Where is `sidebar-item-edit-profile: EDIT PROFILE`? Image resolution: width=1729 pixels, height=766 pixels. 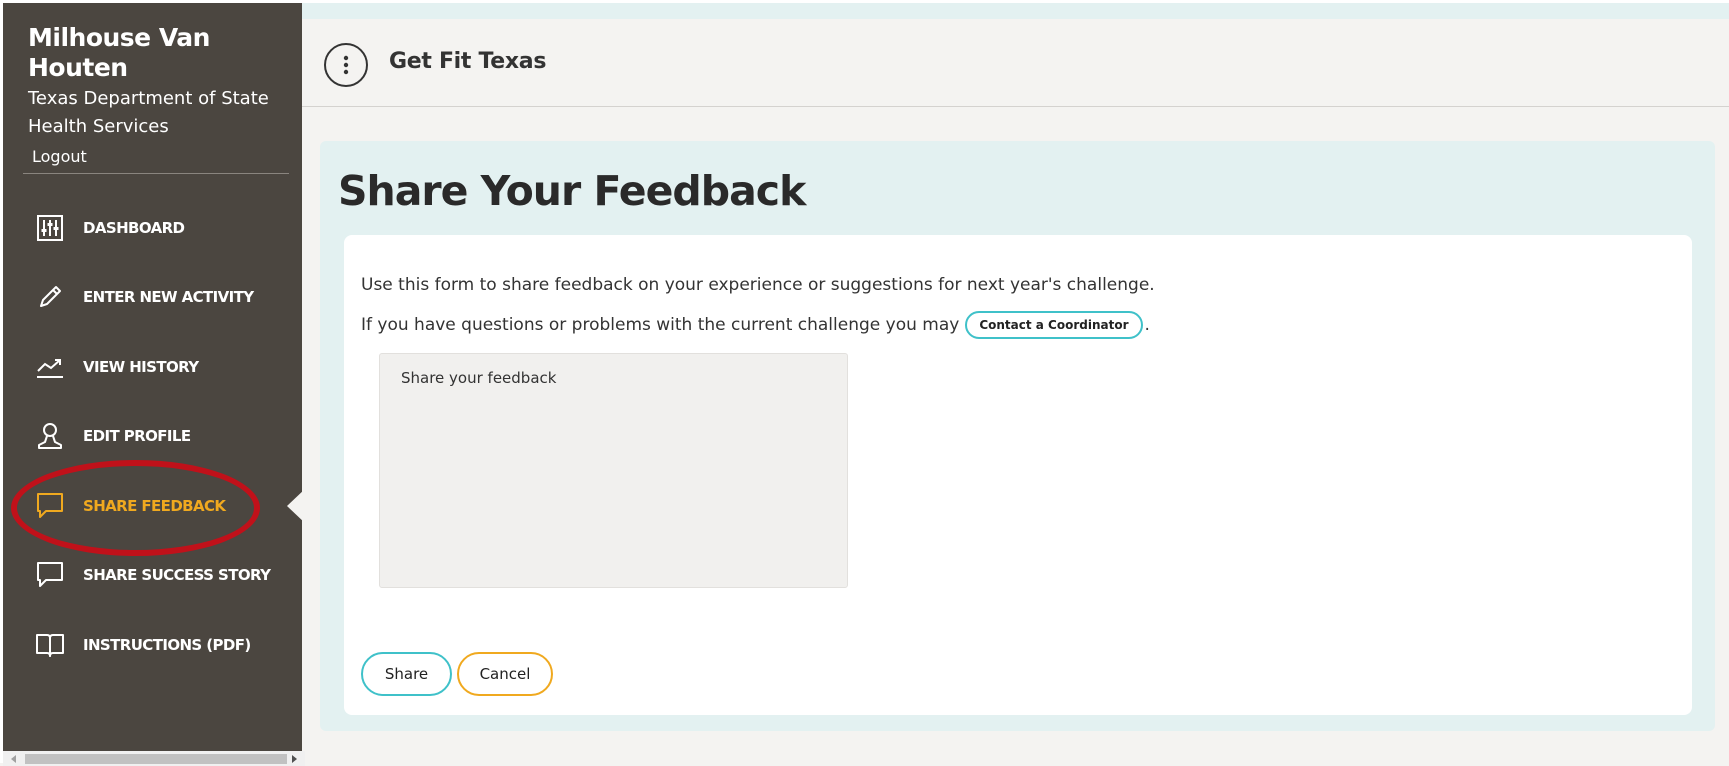
sidebar-item-edit-profile: EDIT PROFILE is located at coordinates (154, 437).